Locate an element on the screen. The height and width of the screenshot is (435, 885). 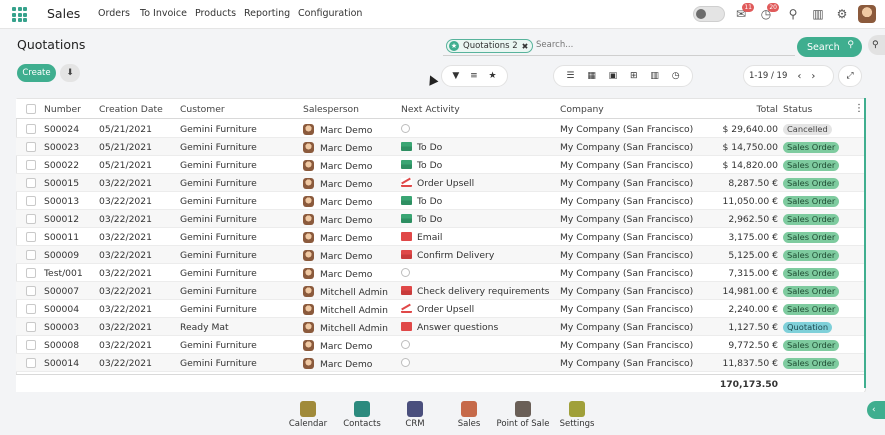
download-icon: ⬇ is located at coordinates (70, 73).